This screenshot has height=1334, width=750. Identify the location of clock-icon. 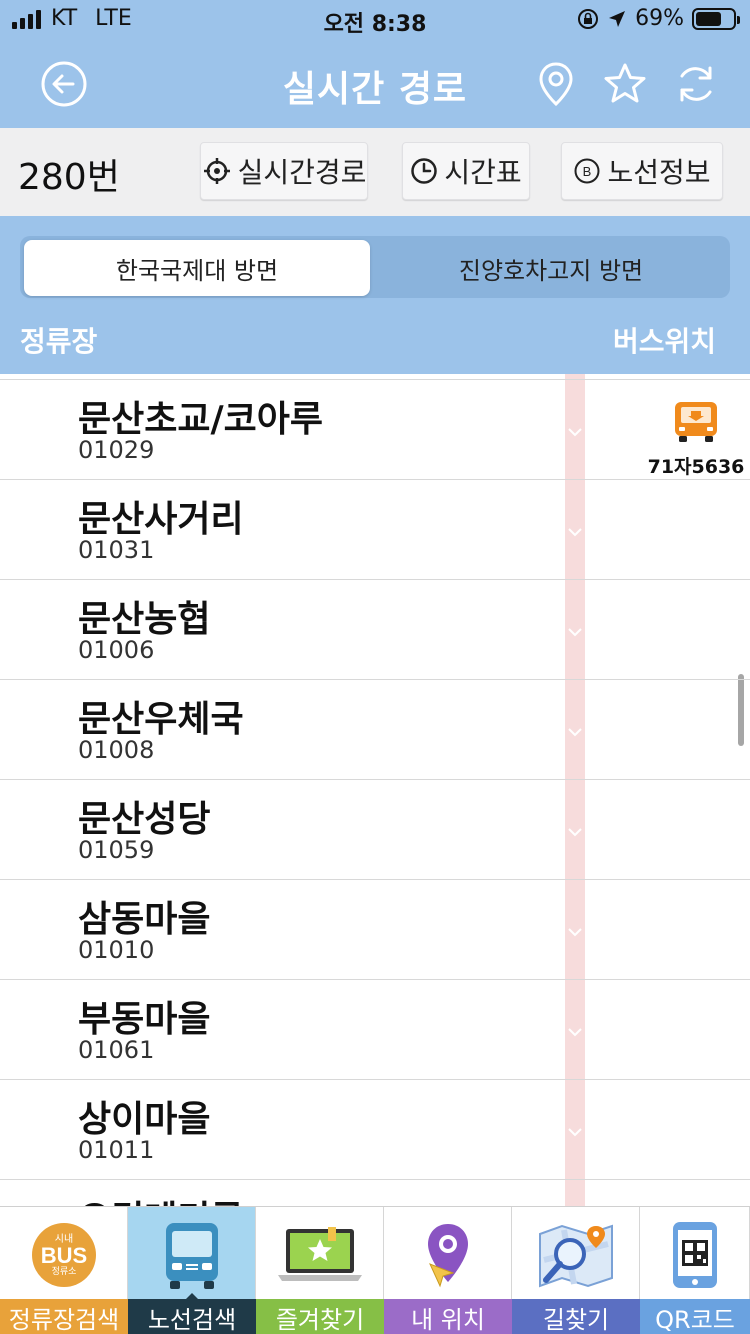
(424, 171).